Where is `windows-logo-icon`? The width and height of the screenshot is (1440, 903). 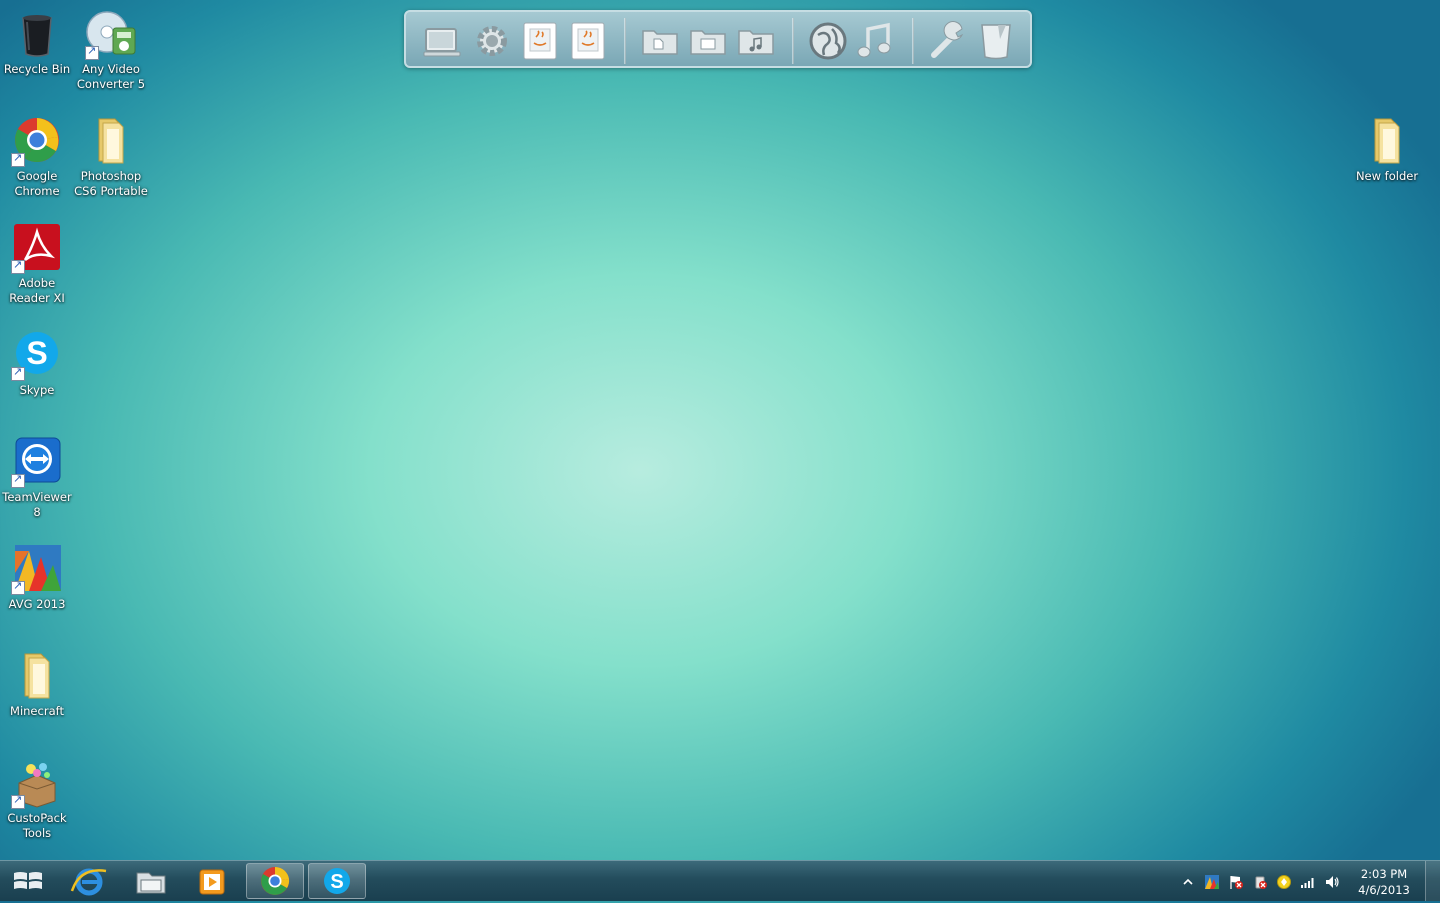 windows-logo-icon is located at coordinates (28, 880).